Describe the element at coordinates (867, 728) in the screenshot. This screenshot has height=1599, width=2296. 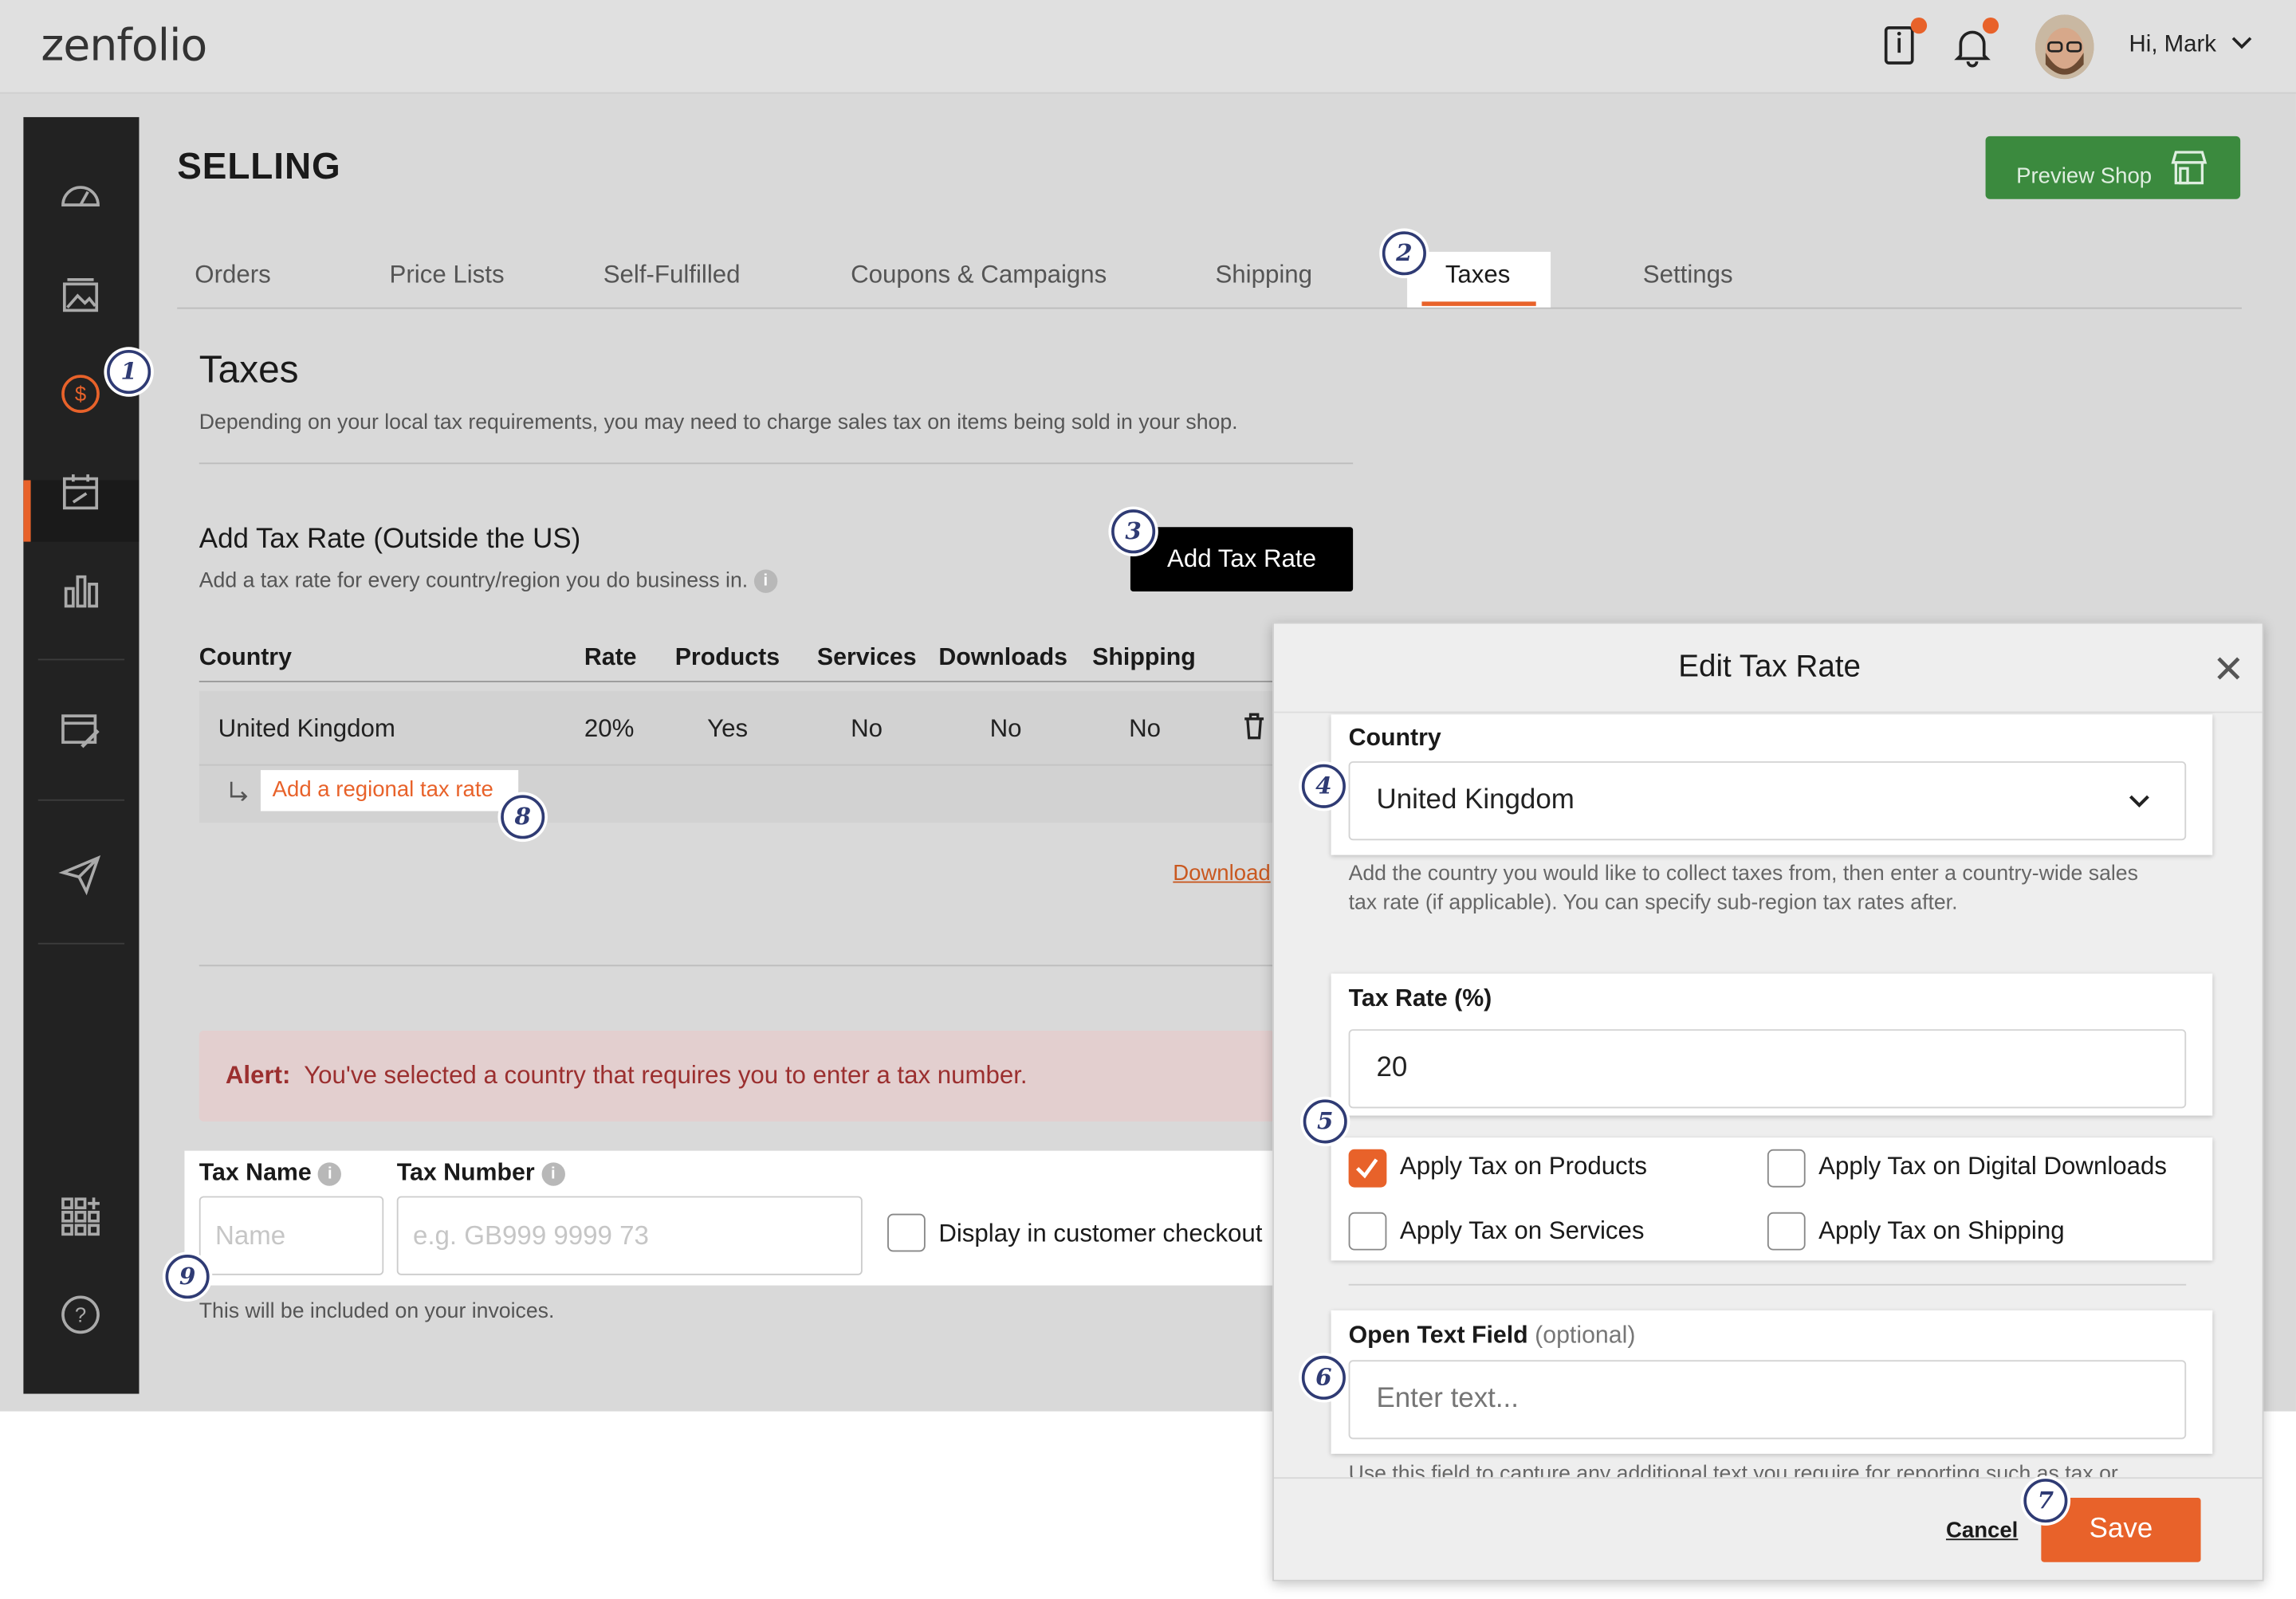
I see `cell-services: No` at that location.